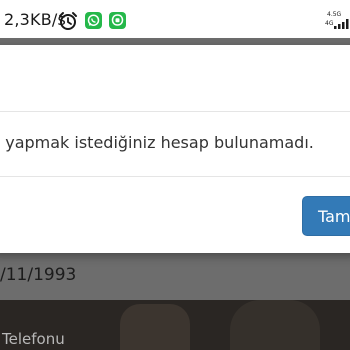  What do you see at coordinates (329, 23) in the screenshot?
I see `network-subtype-label: 4G` at bounding box center [329, 23].